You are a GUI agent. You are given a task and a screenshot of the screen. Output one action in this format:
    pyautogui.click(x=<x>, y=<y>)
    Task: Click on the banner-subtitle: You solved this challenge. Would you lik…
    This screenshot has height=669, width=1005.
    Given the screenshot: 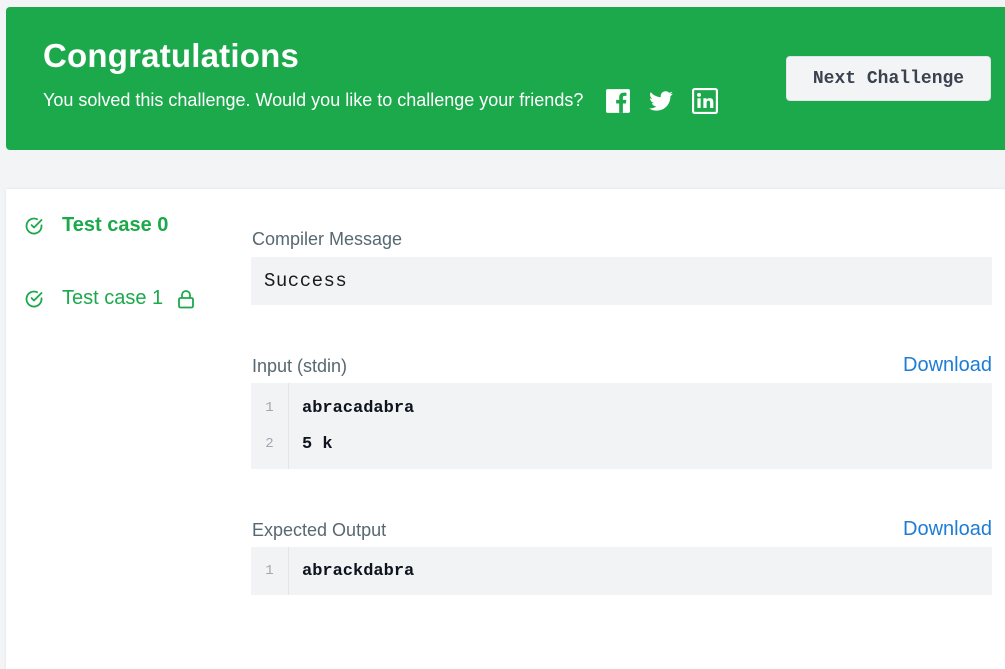 What is the action you would take?
    pyautogui.click(x=313, y=100)
    